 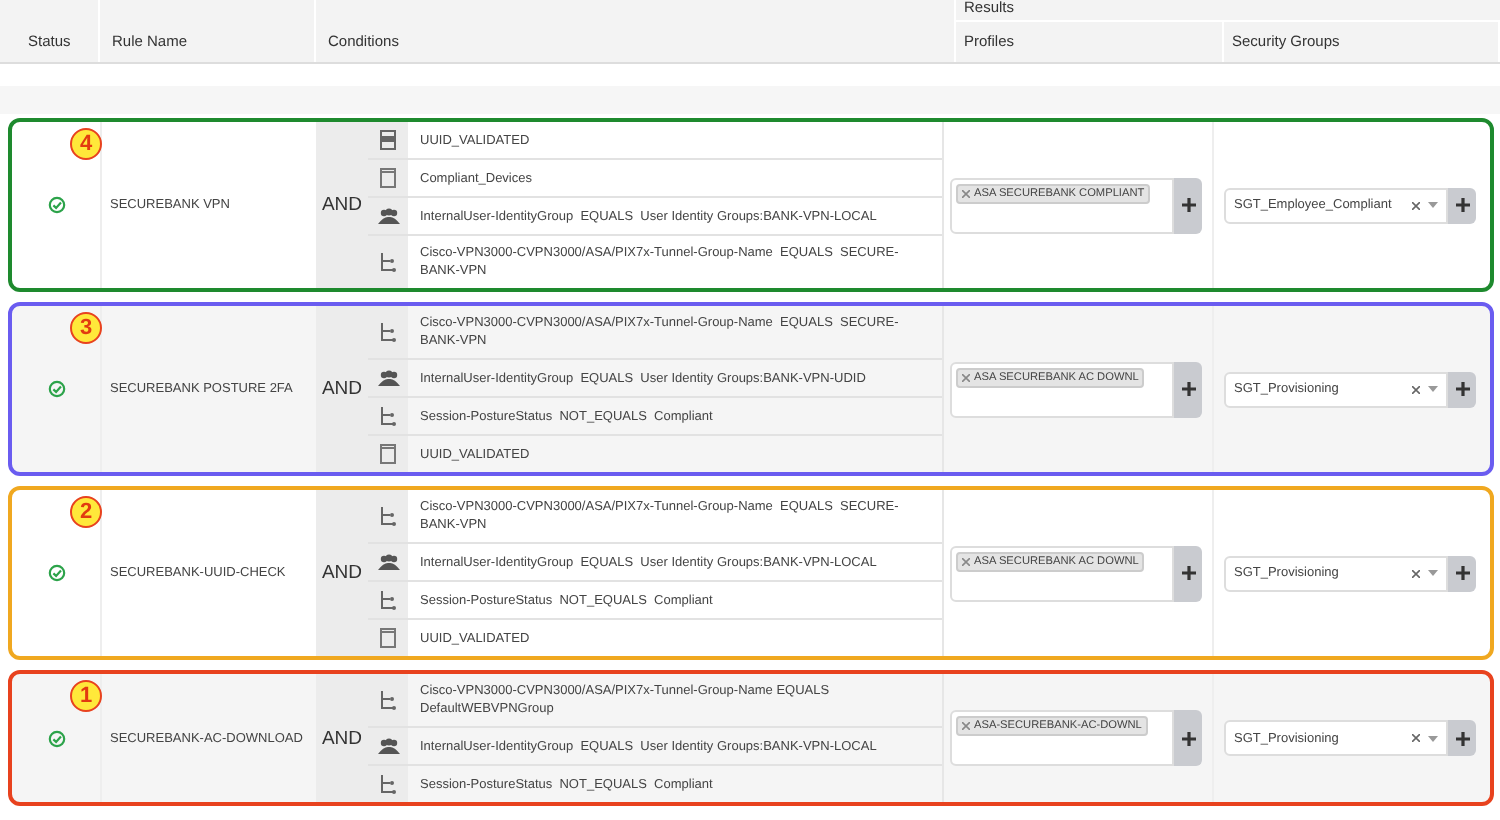 What do you see at coordinates (86, 696) in the screenshot?
I see `number-badge: 1` at bounding box center [86, 696].